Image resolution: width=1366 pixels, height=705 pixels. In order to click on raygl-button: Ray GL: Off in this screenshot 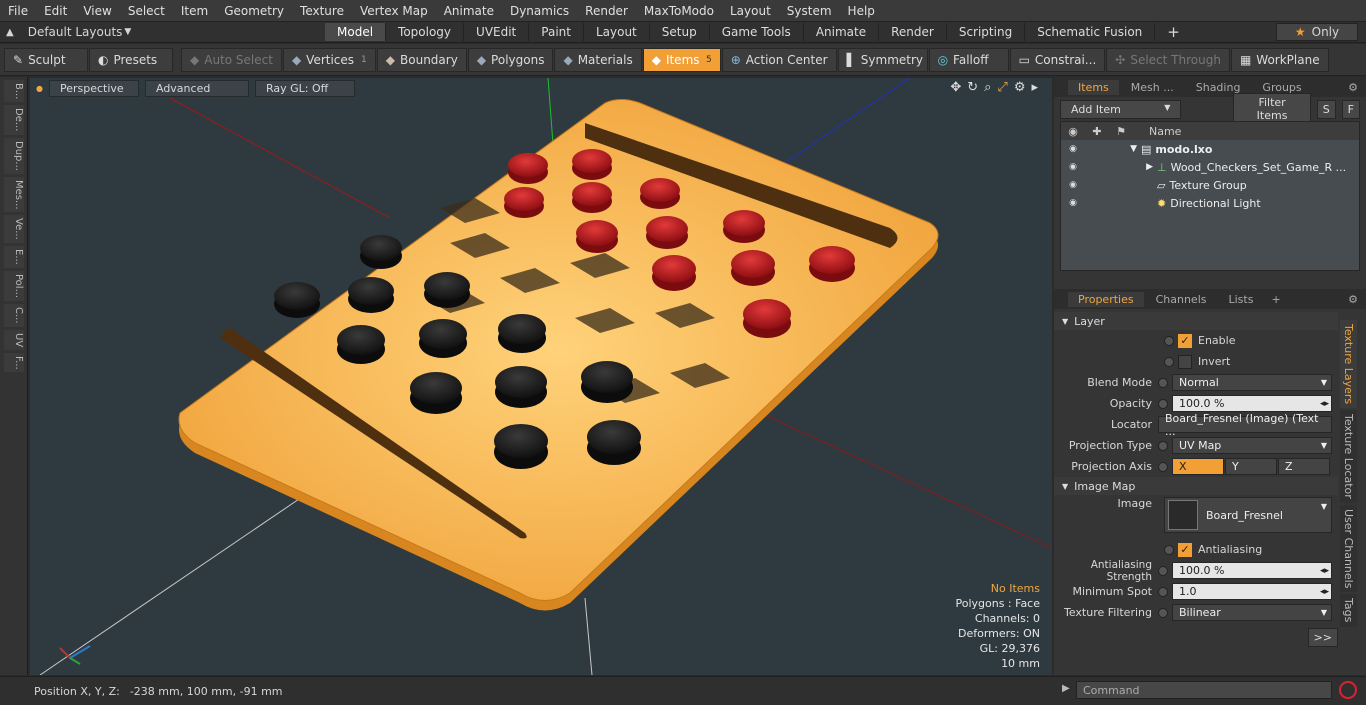, I will do `click(304, 88)`.